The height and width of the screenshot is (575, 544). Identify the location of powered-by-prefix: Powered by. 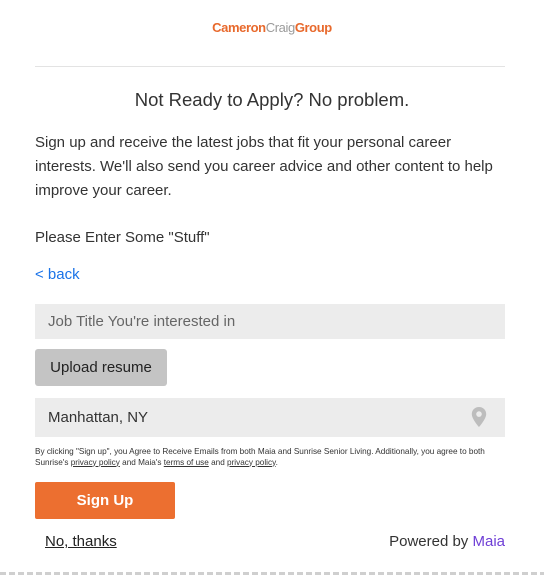
(431, 541).